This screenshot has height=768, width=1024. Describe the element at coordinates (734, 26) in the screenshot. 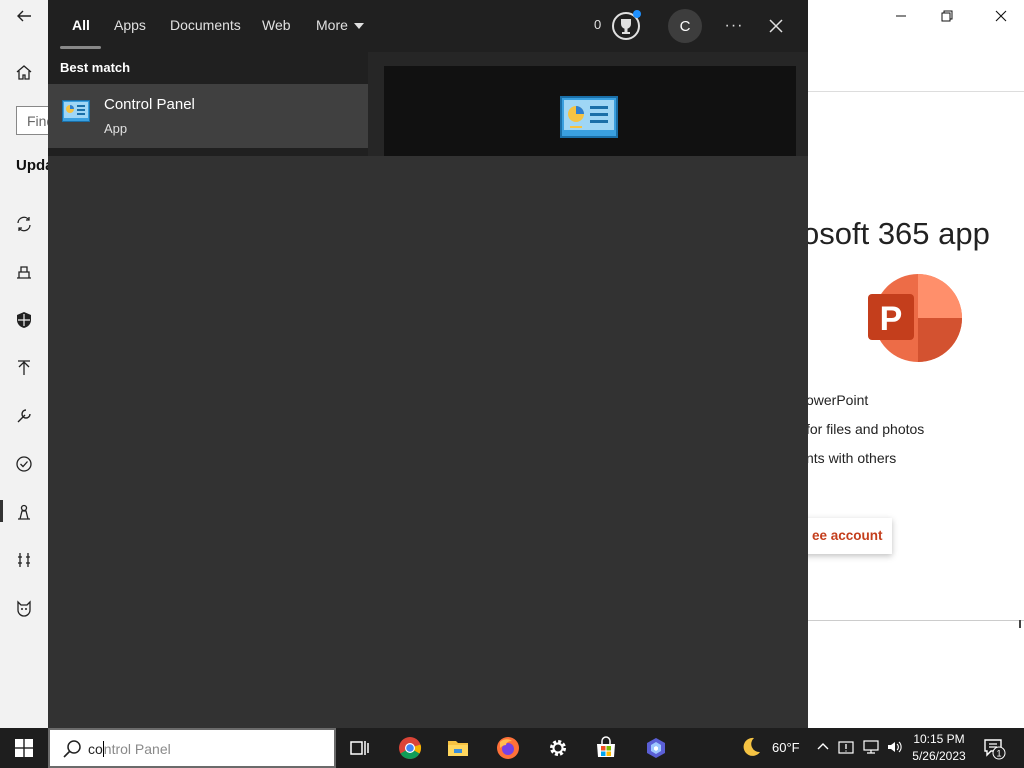

I see `more-options-button: ···` at that location.